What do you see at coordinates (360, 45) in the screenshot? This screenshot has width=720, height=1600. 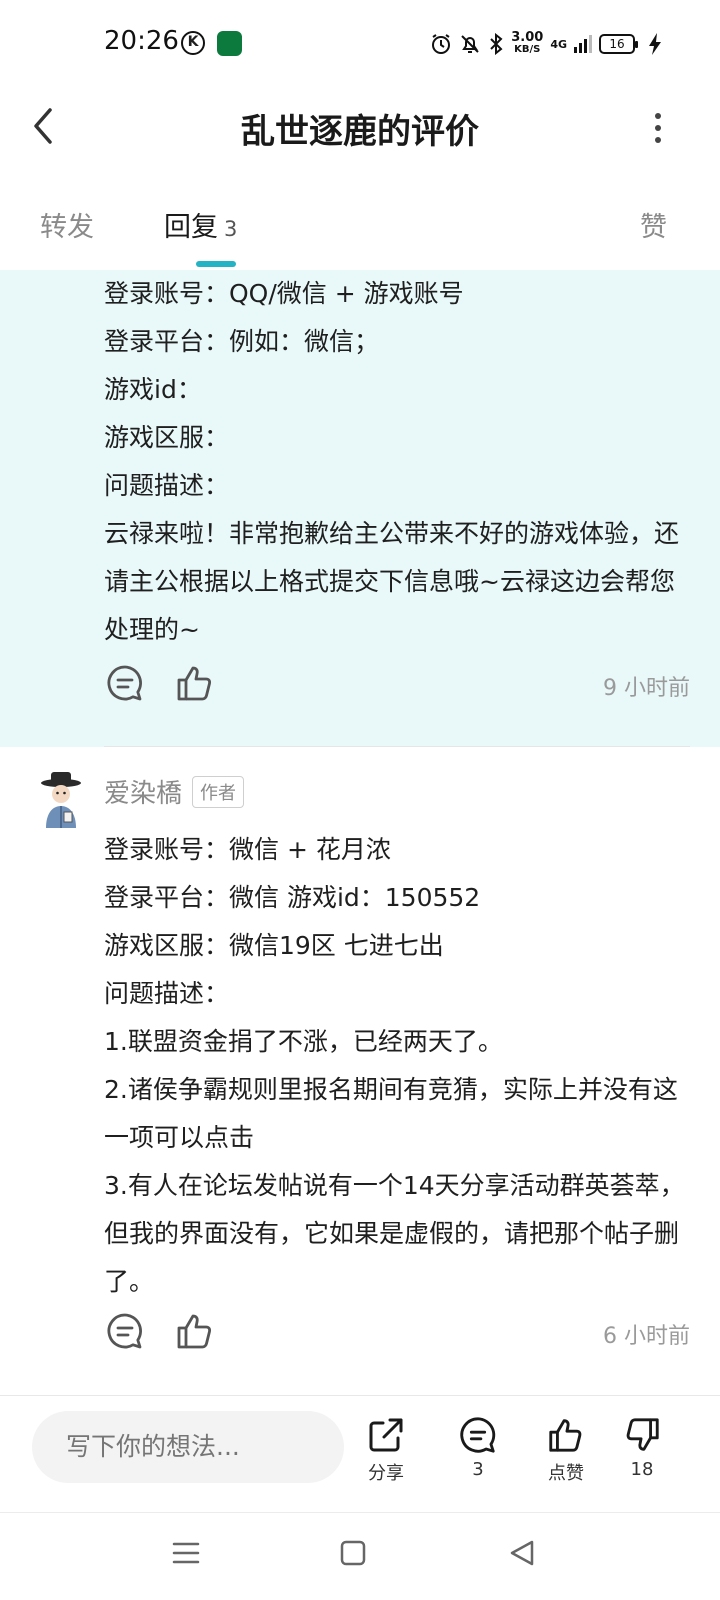 I see `status-bar: 20:26 K 3.00 KB/S 4G 16` at bounding box center [360, 45].